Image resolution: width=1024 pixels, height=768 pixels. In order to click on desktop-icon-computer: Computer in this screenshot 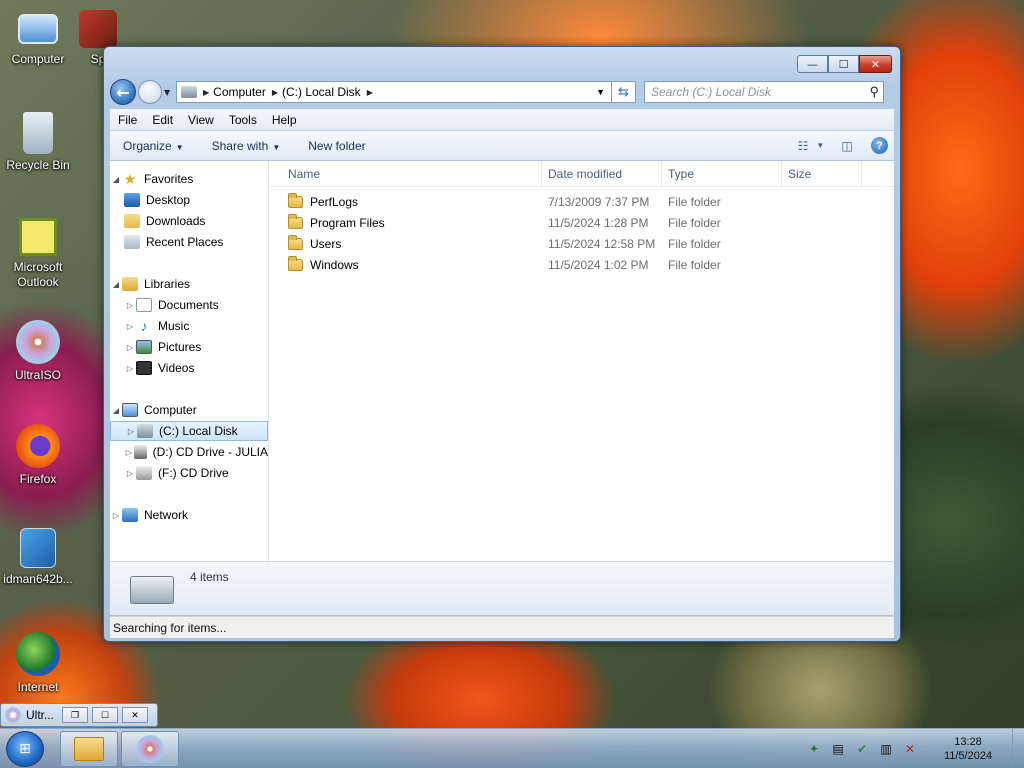, I will do `click(38, 38)`.